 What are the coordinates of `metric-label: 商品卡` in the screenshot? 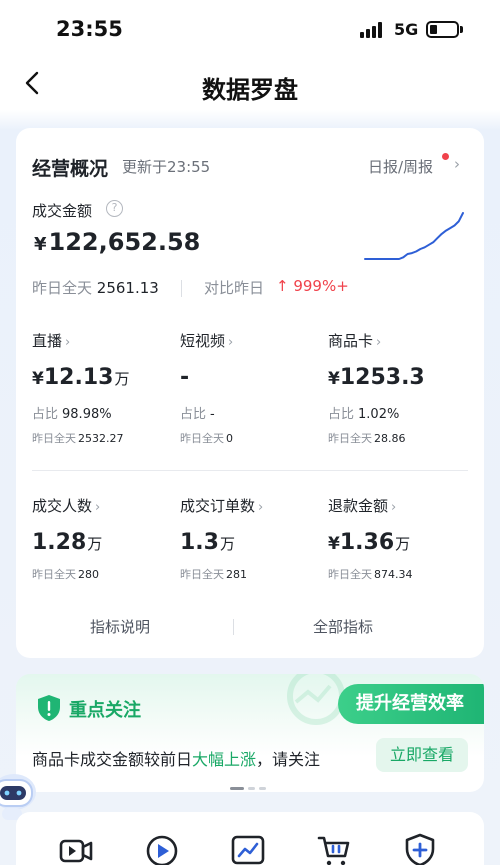 It's located at (351, 341).